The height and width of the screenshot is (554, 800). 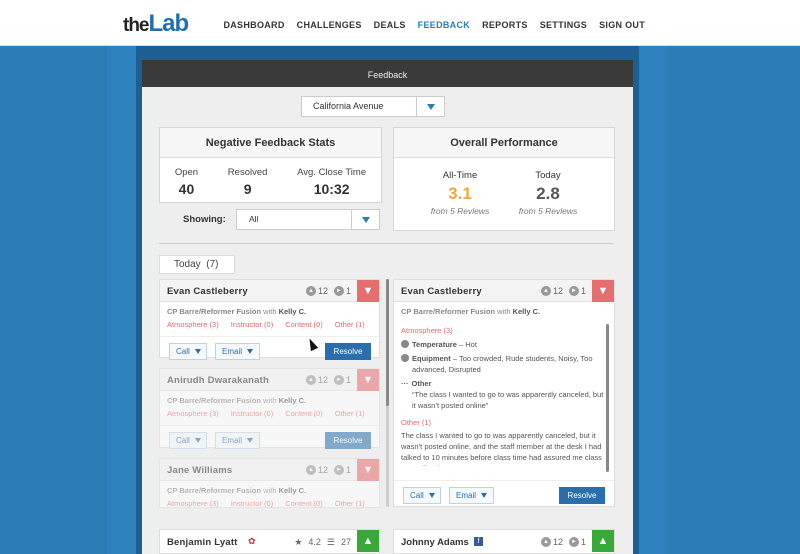 I want to click on stat-avg-close-time: Avg. Close Time 10:32, so click(x=332, y=182).